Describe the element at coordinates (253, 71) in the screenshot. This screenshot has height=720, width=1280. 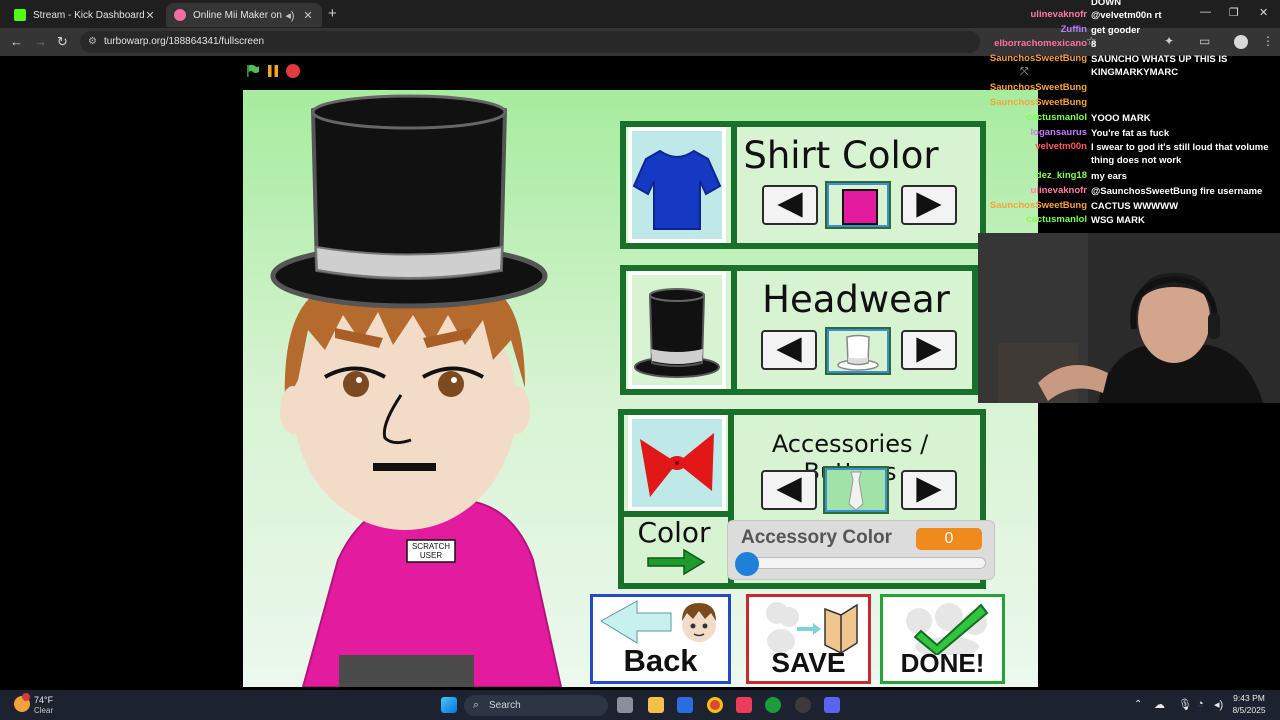
I see `green-flag-icon` at that location.